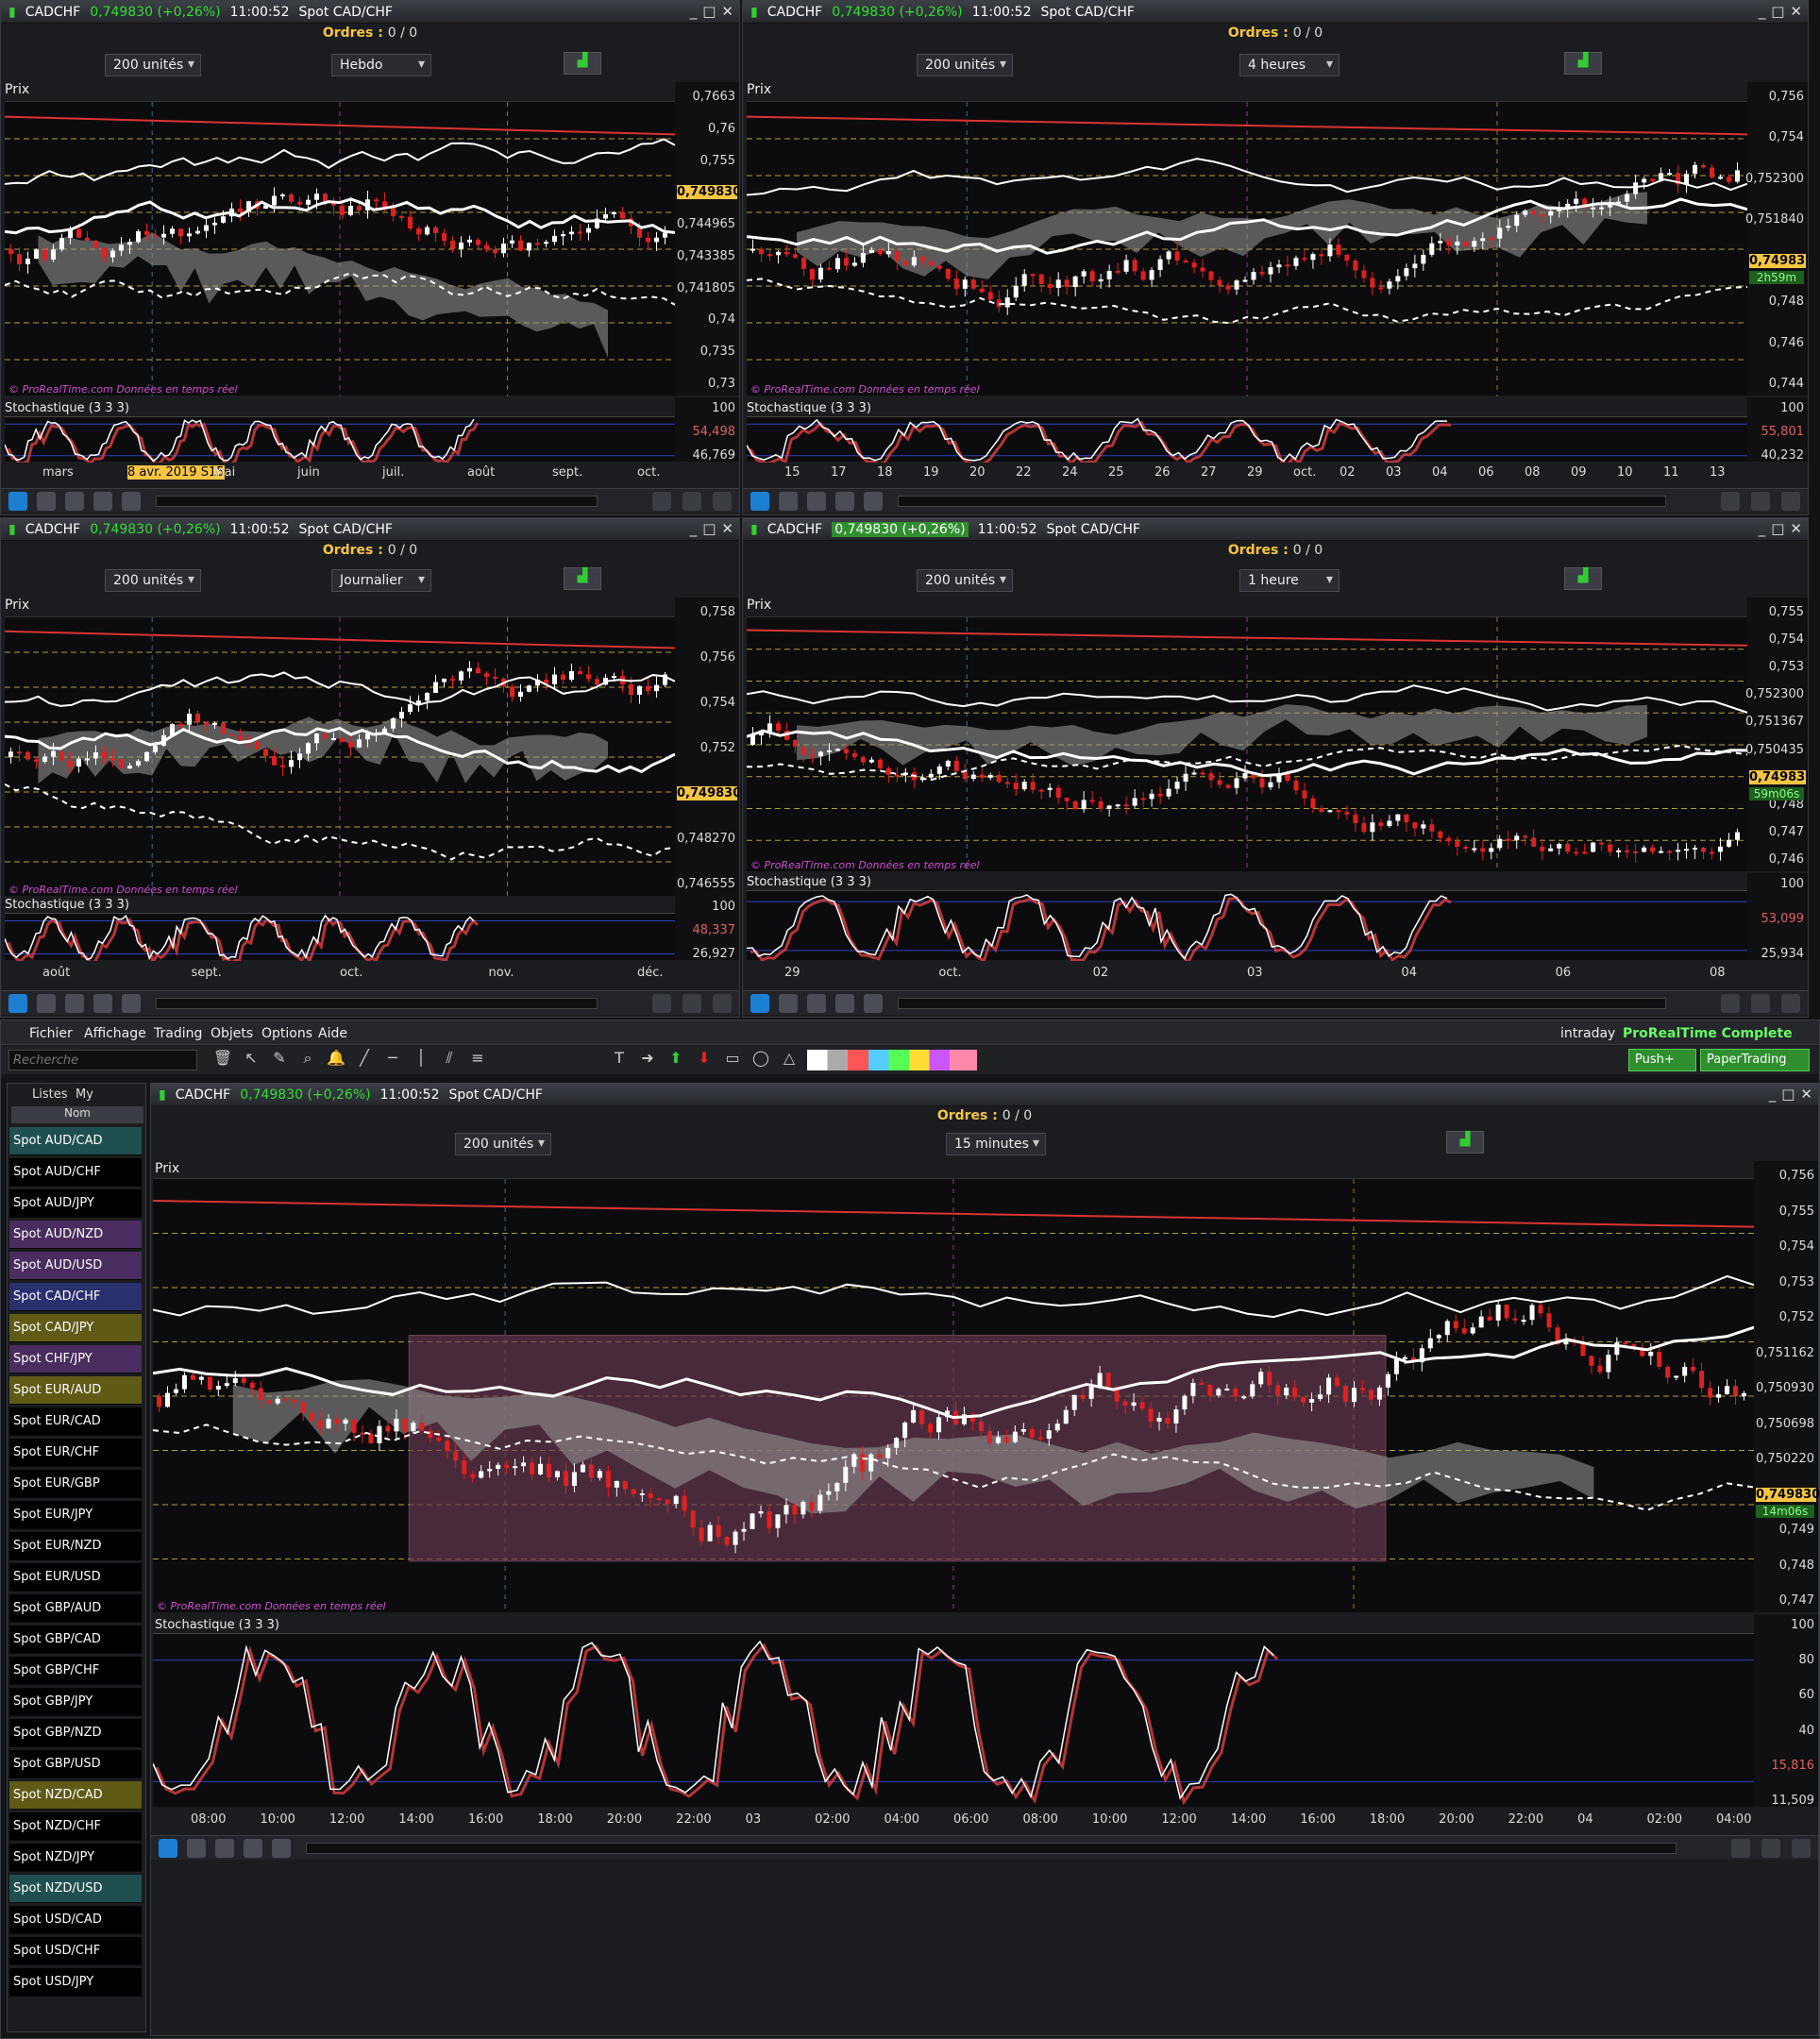 This screenshot has width=1820, height=2039. I want to click on menu-options: Options, so click(286, 1033).